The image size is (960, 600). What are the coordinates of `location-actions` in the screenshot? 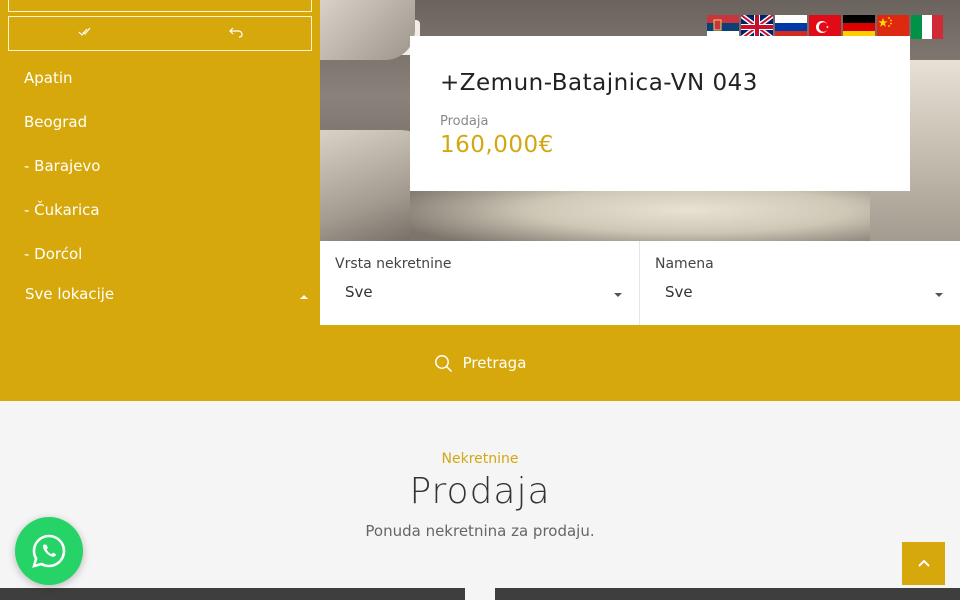 It's located at (160, 33).